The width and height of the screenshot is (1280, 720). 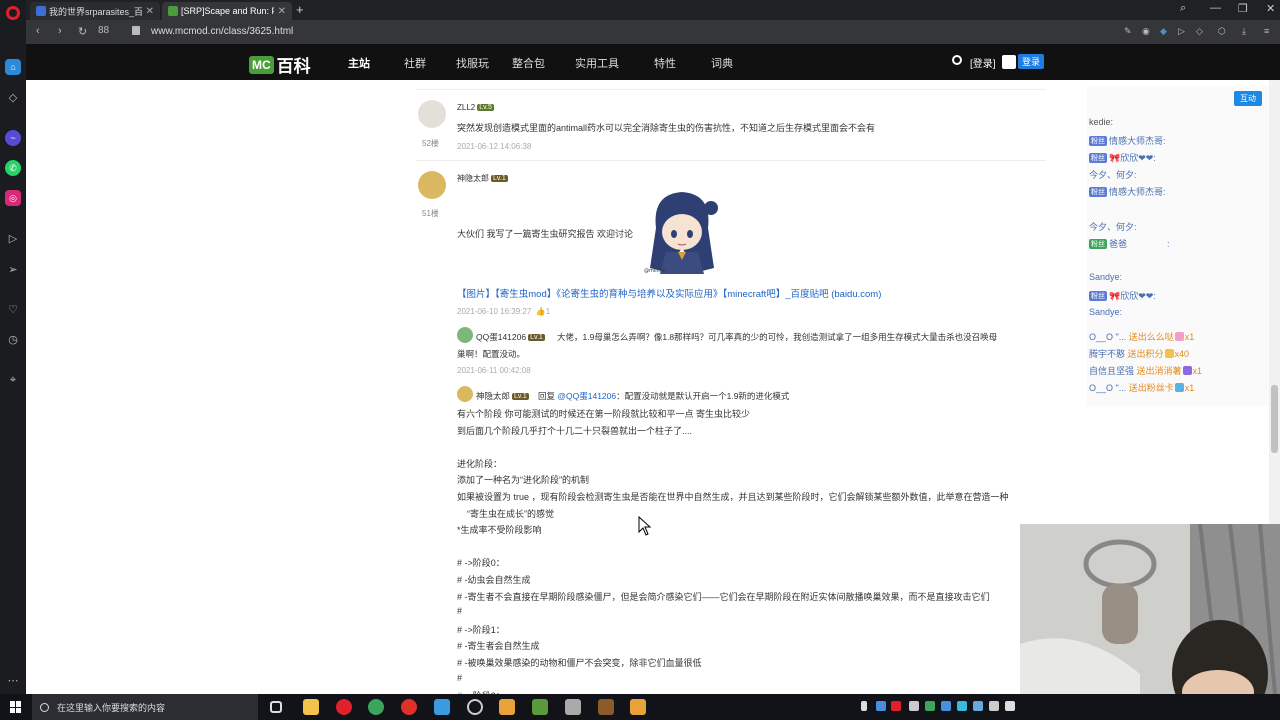 I want to click on username: 神隐太郎 Lv.1, so click(x=482, y=178).